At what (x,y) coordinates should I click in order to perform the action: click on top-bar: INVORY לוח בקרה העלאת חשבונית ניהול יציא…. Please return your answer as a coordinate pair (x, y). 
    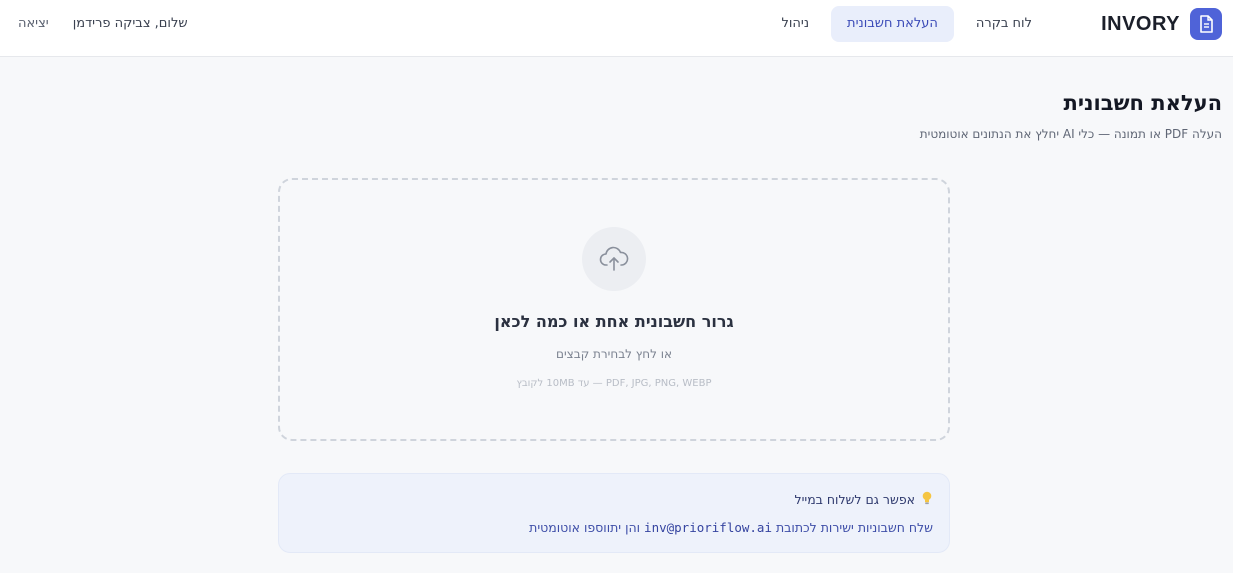
    Looking at the image, I should click on (616, 28).